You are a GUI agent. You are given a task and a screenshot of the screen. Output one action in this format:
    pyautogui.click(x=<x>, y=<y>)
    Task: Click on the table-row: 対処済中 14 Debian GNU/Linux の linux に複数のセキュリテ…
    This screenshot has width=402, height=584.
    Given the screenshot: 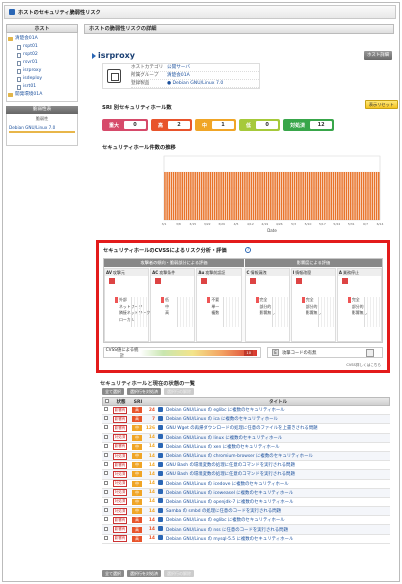 What is the action you would take?
    pyautogui.click(x=246, y=438)
    